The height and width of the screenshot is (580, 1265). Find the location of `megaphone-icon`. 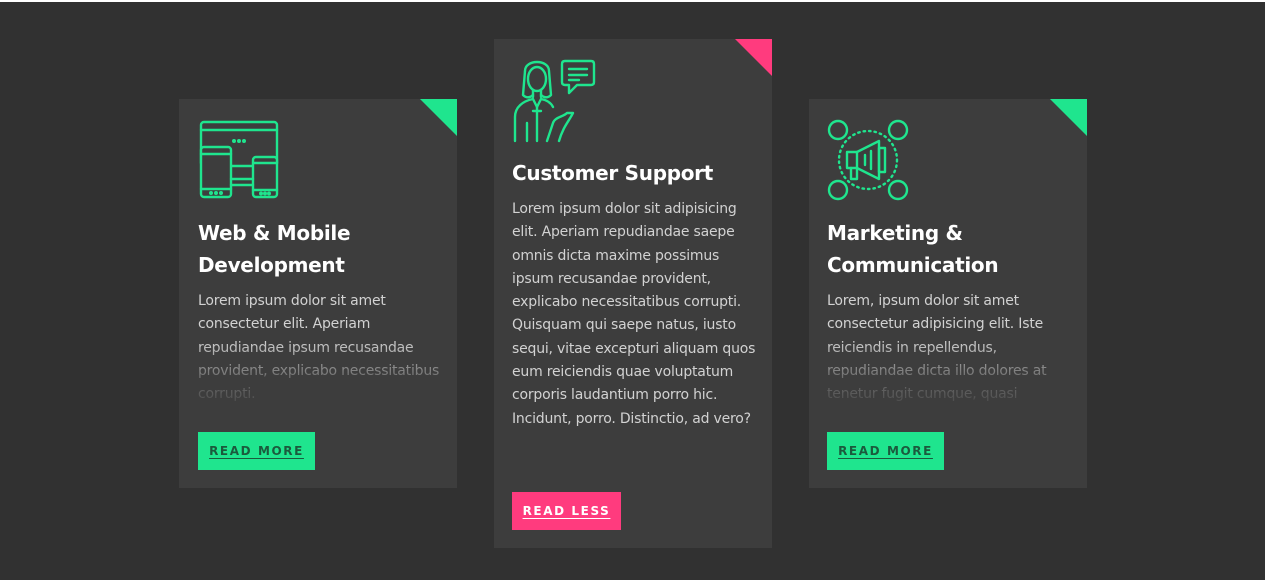

megaphone-icon is located at coordinates (868, 160).